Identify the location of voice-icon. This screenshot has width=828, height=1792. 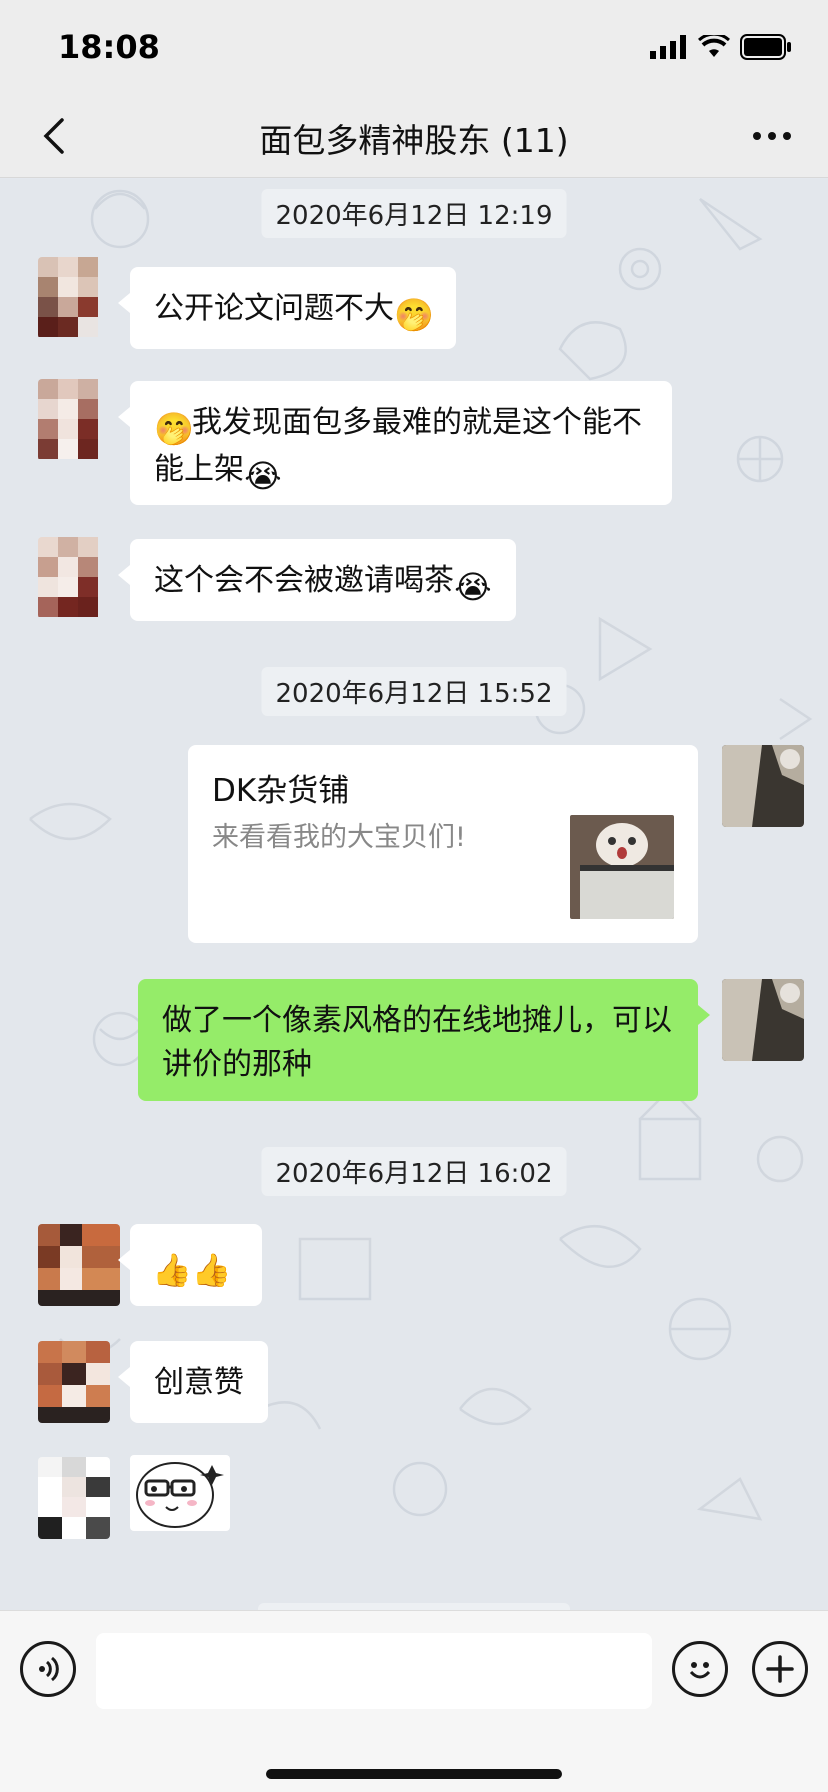
(49, 1669).